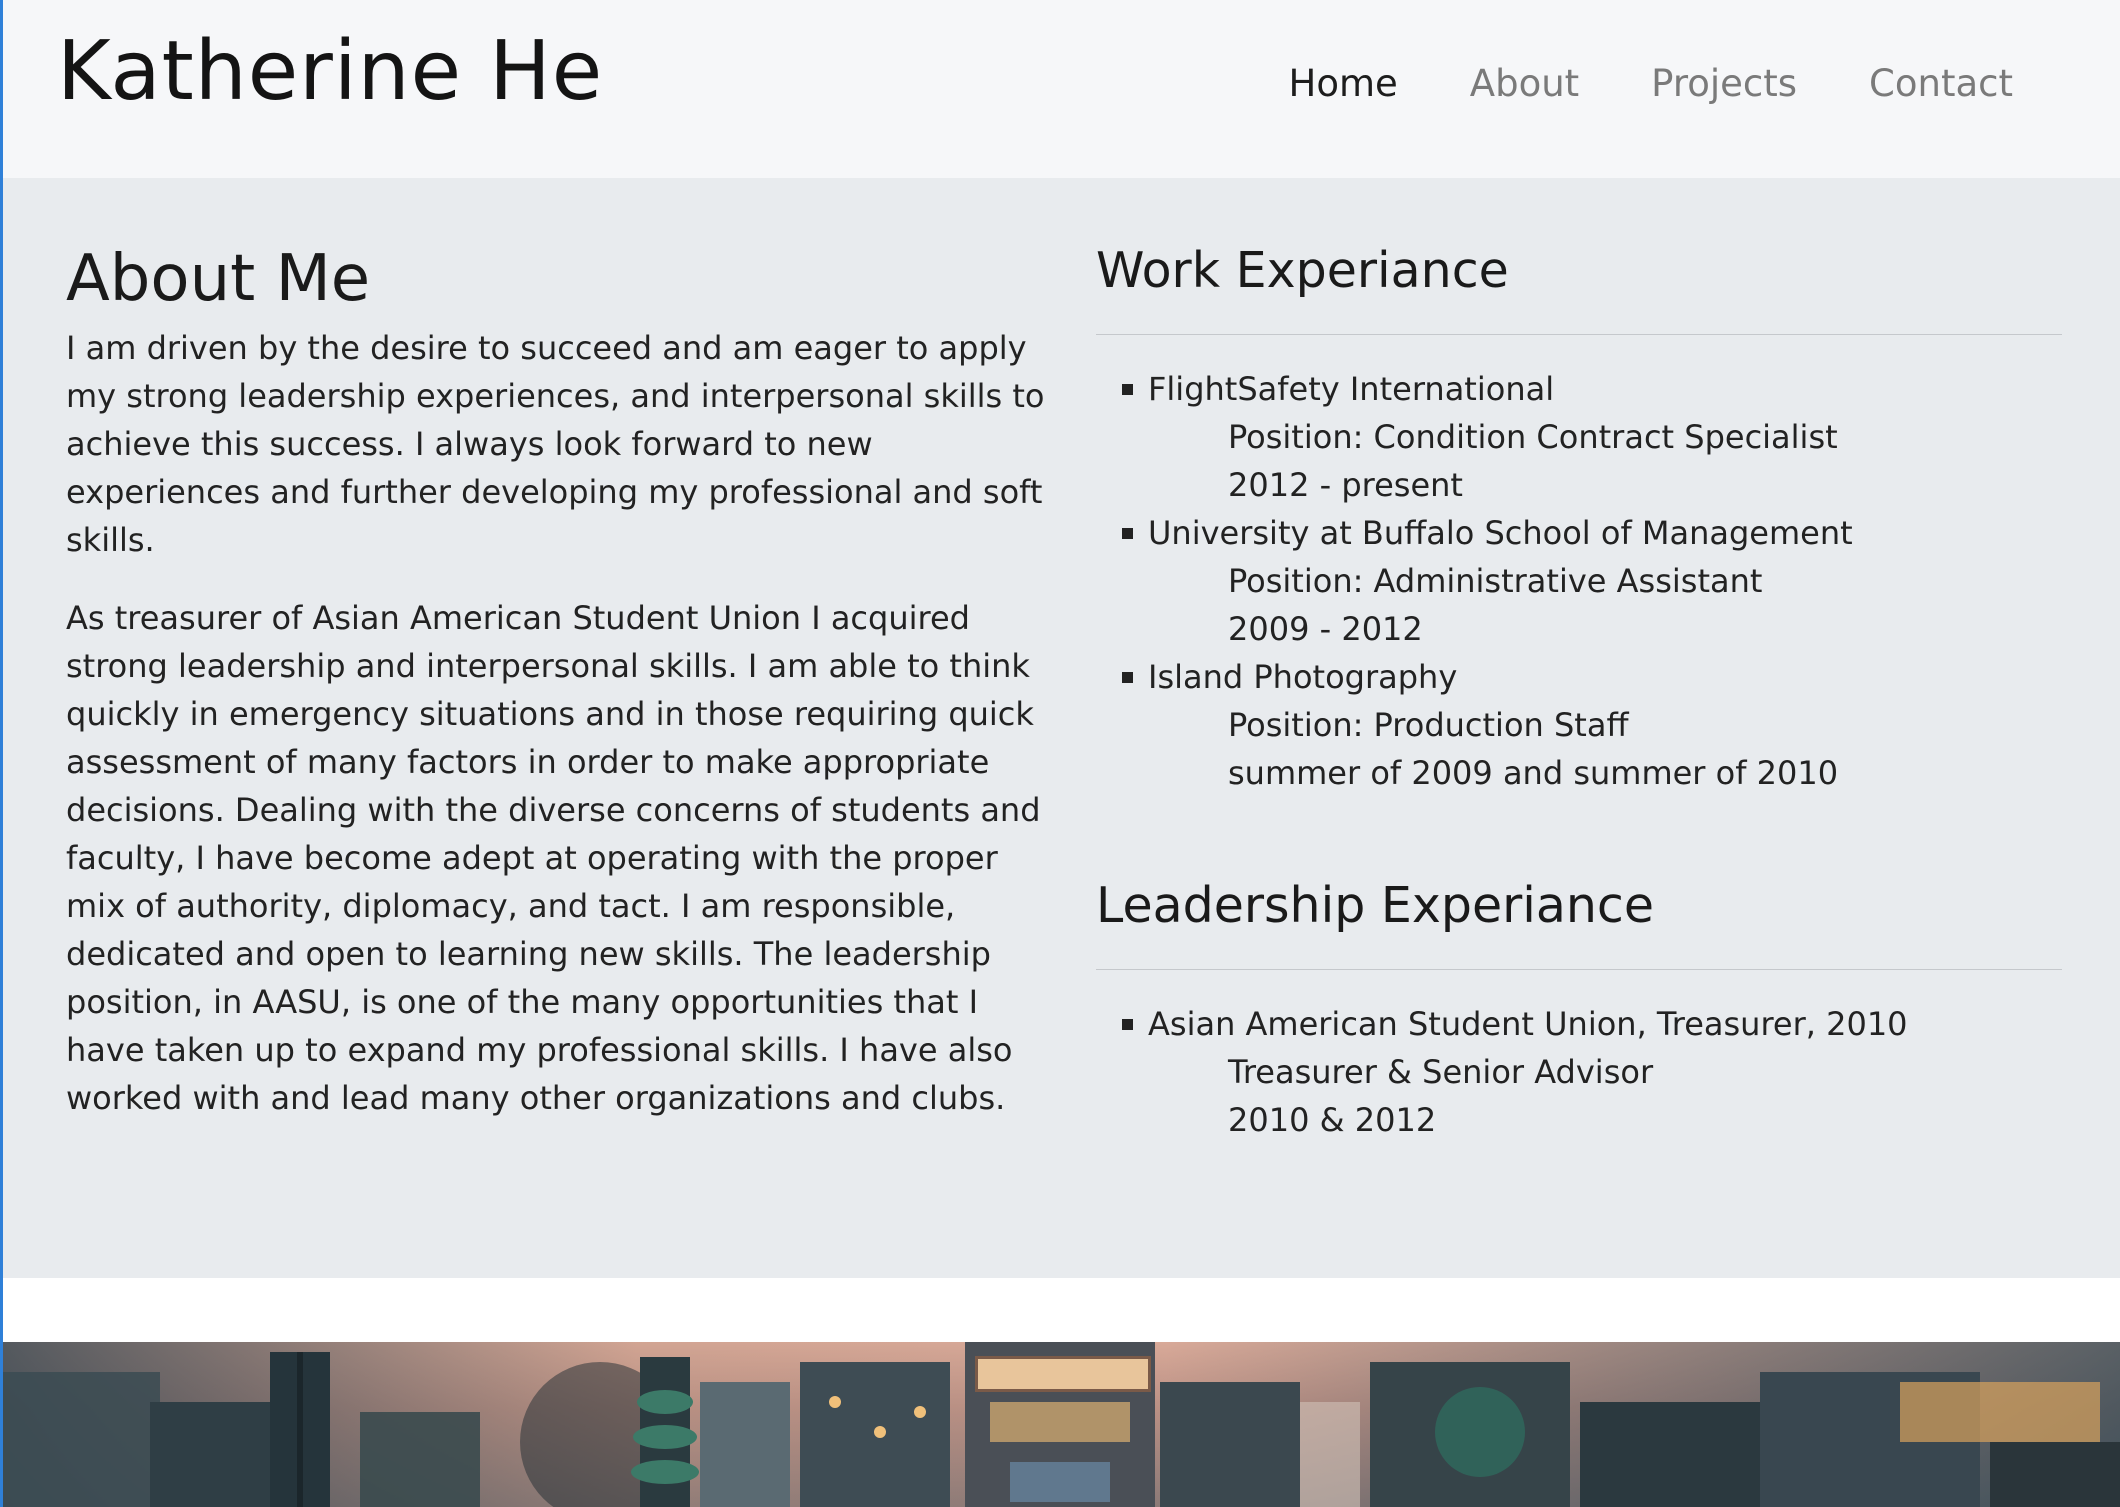 The width and height of the screenshot is (2120, 1507). I want to click on leadership-position: Treasurer & Senior Advisor, so click(1441, 1072).